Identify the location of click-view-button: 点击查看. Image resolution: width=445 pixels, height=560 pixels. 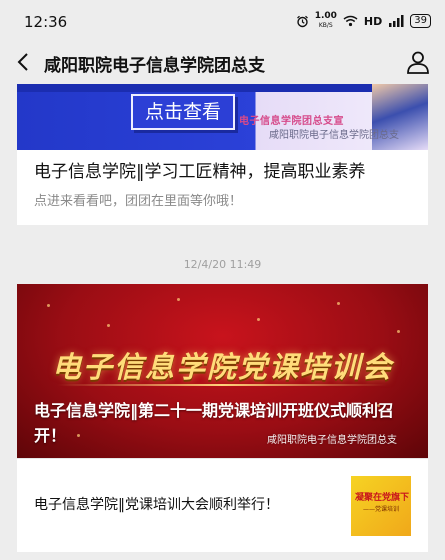
(183, 112).